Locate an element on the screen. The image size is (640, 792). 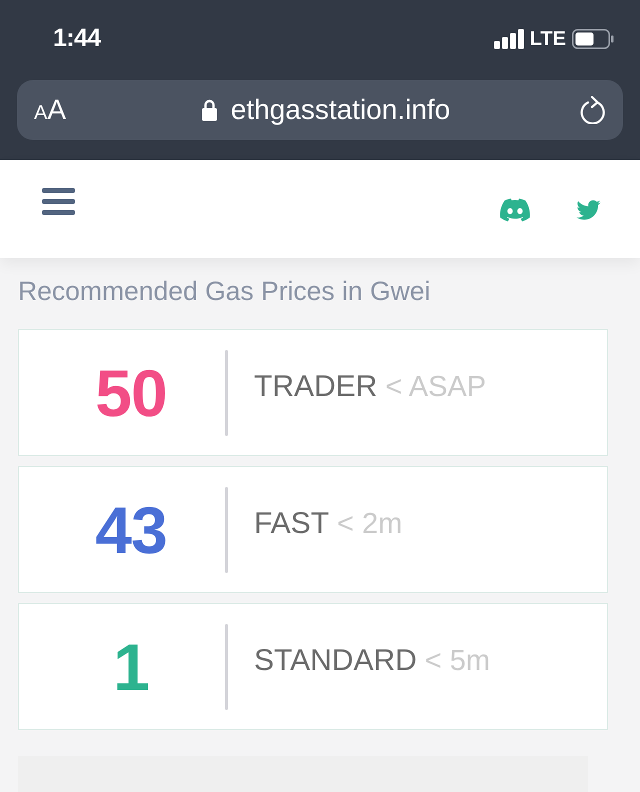
battery-icon is located at coordinates (593, 39).